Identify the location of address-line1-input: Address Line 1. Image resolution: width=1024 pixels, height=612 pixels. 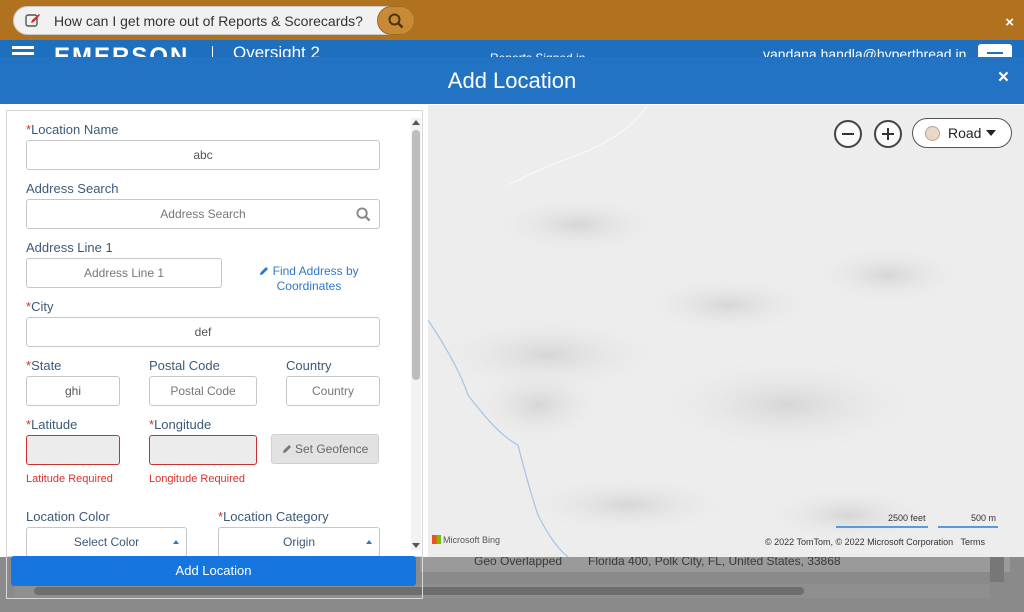
(124, 273).